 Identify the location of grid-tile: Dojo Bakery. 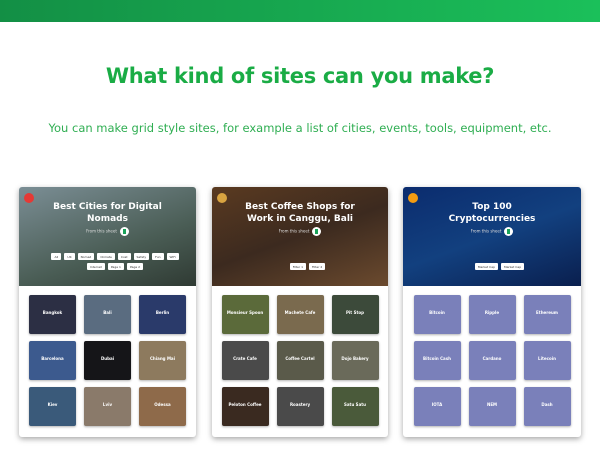
(355, 360).